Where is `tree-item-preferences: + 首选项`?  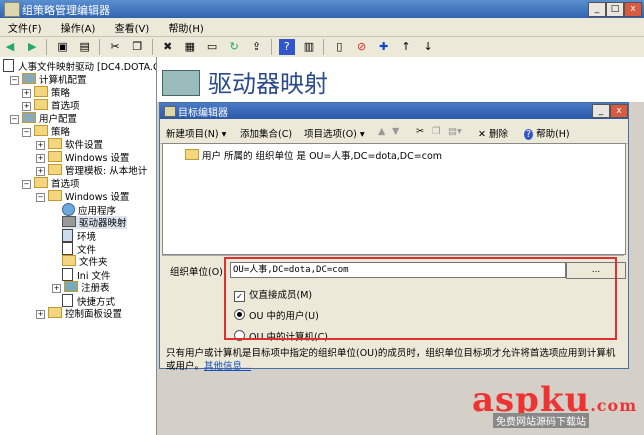
tree-item-preferences: + 首选项 is located at coordinates (51, 105).